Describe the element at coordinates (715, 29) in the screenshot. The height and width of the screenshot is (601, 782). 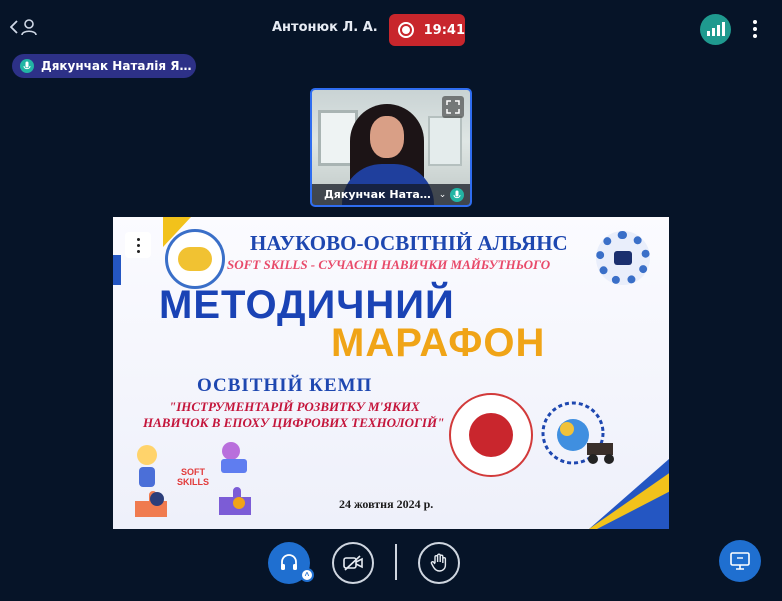
I see `signal-bars-icon` at that location.